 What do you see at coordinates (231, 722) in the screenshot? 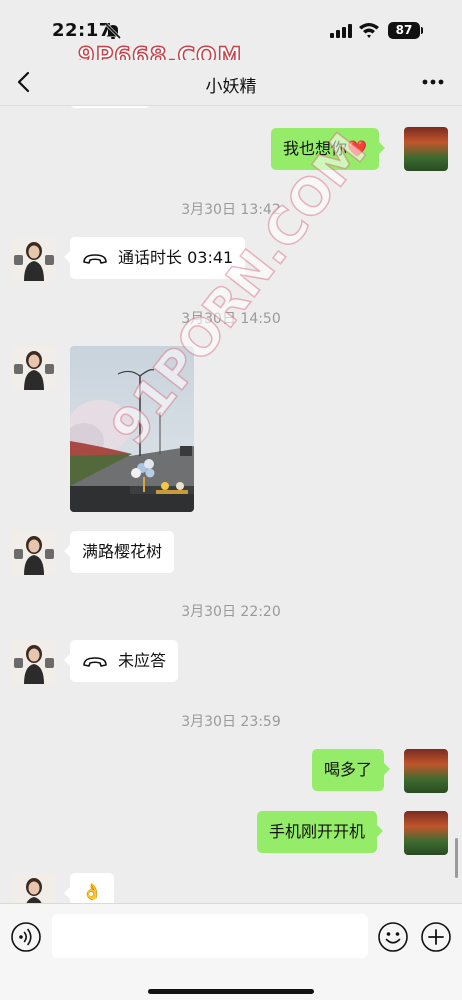
I see `timestamp: 3月30日 23:59` at bounding box center [231, 722].